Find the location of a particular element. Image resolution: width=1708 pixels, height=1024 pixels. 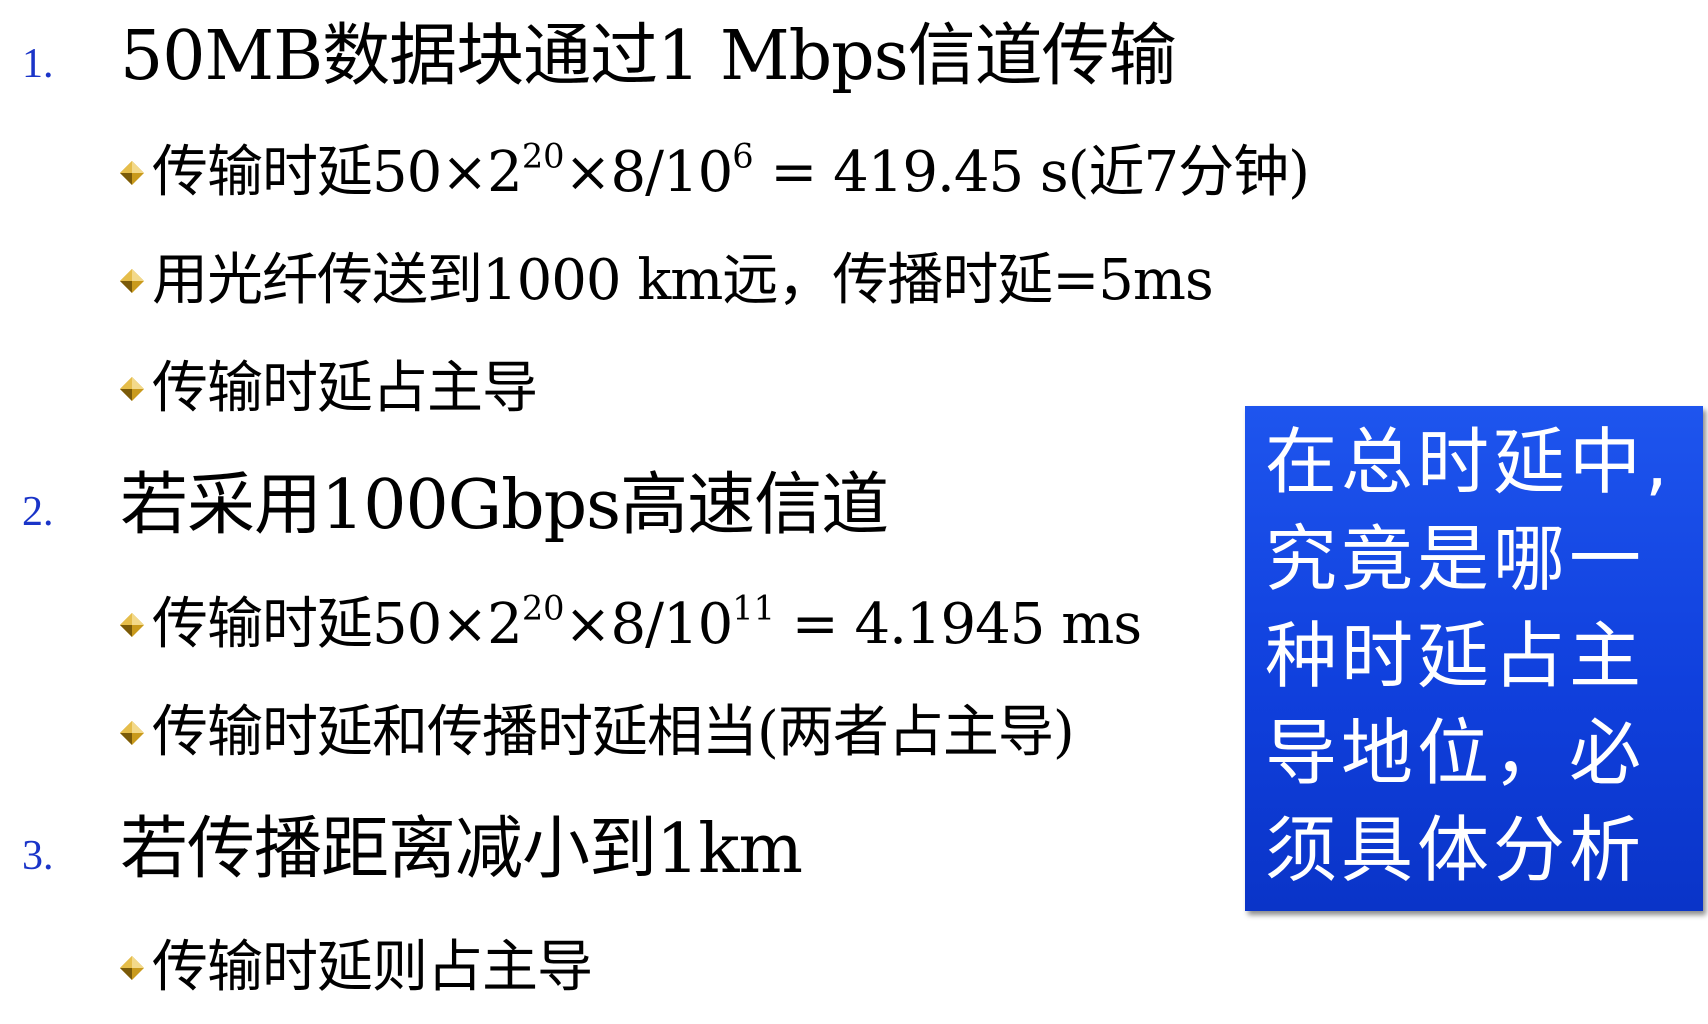

item-3-bullet-1-text: 传输时延则占主导 is located at coordinates (372, 967).